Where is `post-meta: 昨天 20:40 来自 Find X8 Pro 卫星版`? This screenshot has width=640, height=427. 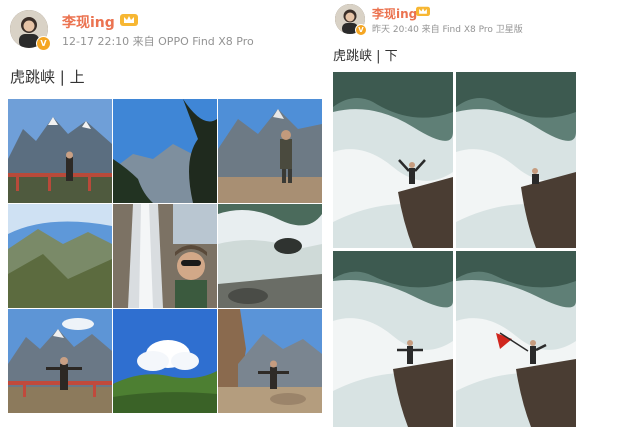 post-meta: 昨天 20:40 来自 Find X8 Pro 卫星版 is located at coordinates (447, 30).